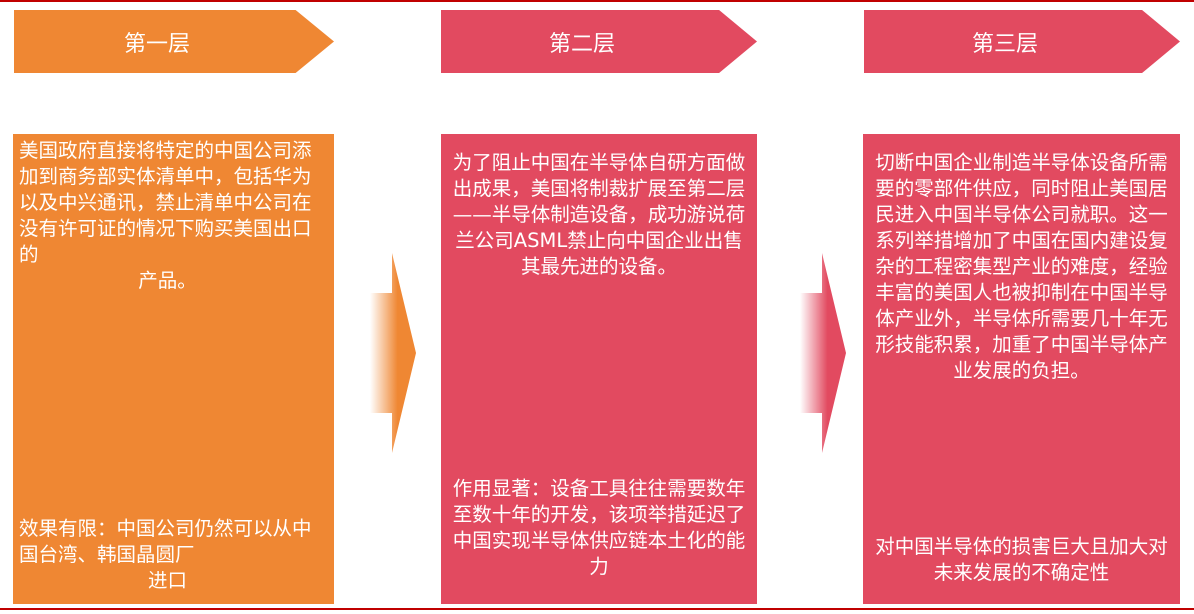  I want to click on layer-1-effect-text: 效果有限：中国公司仍然可以从中国台湾、韩国晶圆厂 进口, so click(165, 554).